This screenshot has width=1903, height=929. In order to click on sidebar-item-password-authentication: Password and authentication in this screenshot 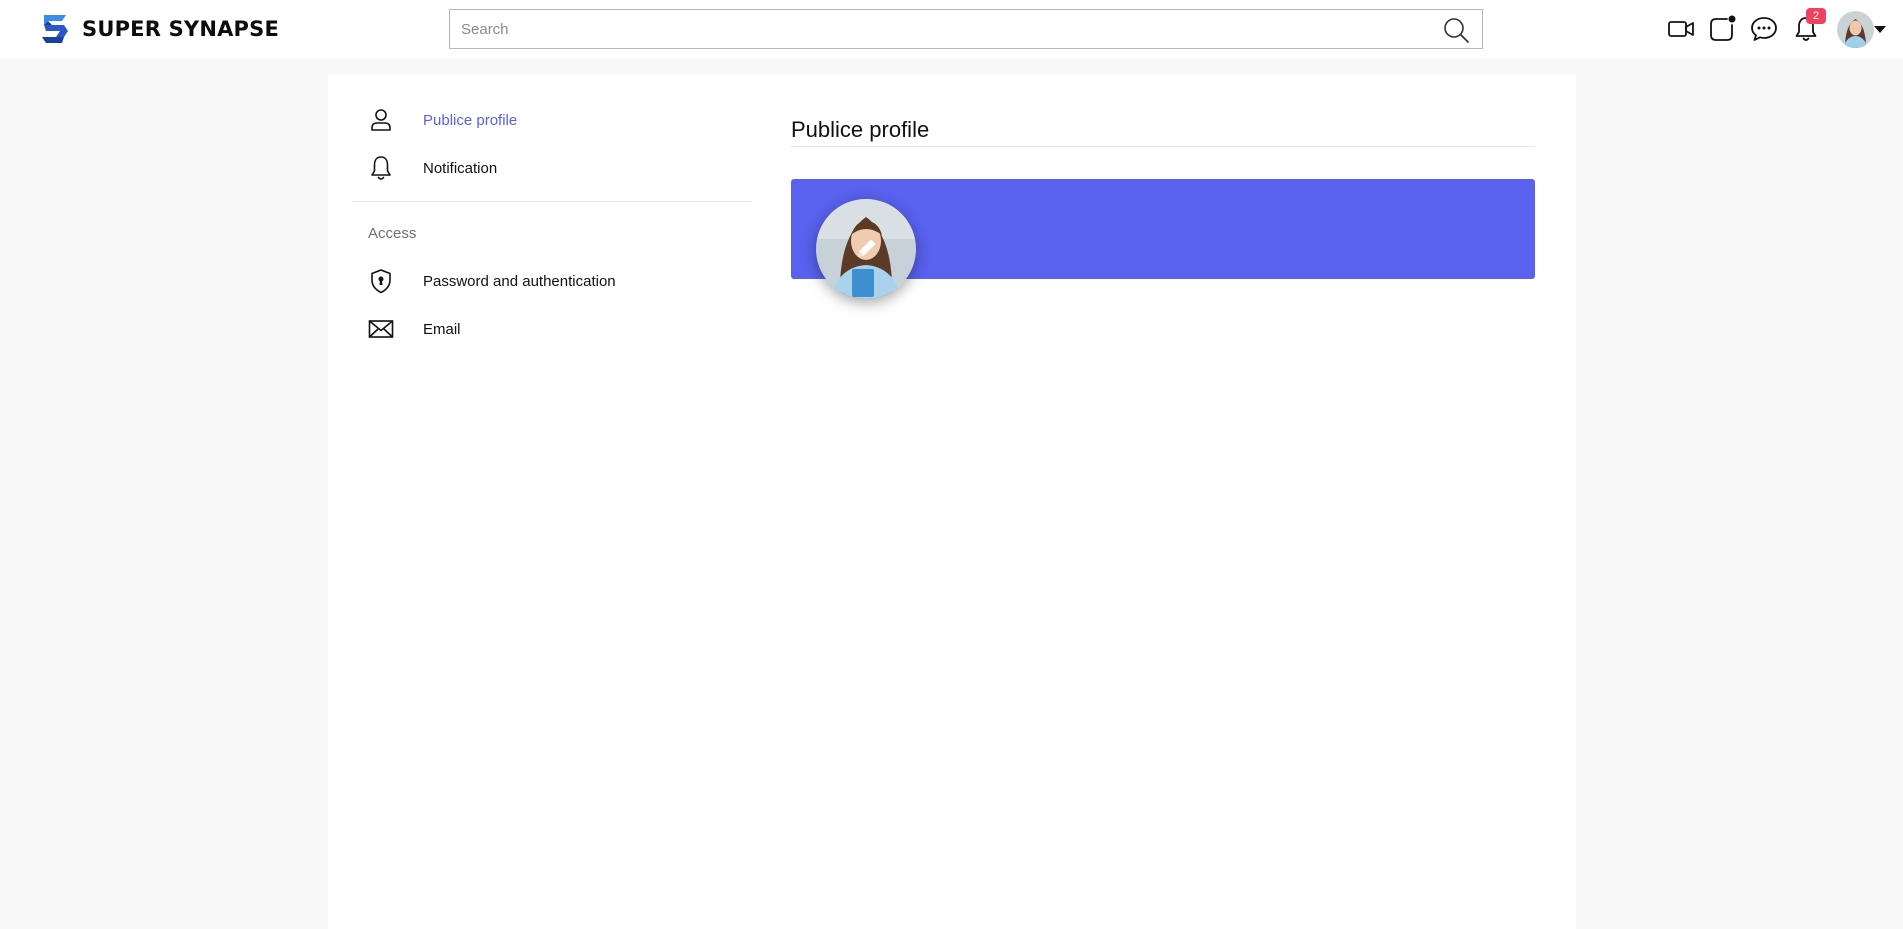, I will do `click(492, 281)`.